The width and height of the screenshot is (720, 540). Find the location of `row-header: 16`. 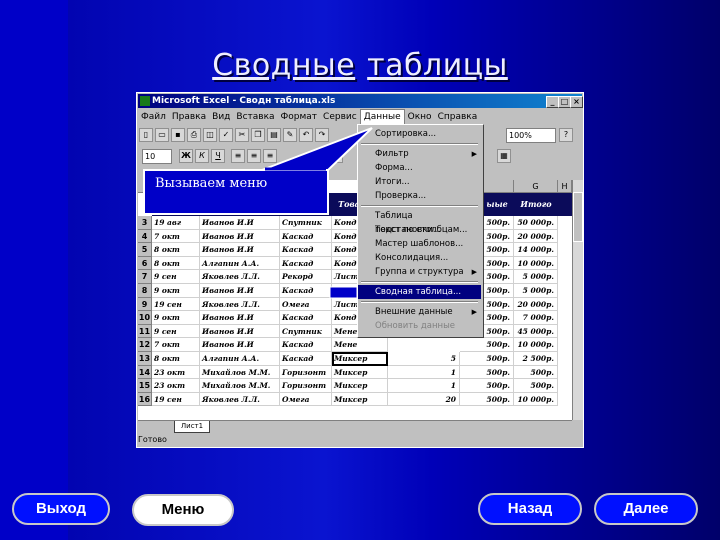

row-header: 16 is located at coordinates (145, 399).